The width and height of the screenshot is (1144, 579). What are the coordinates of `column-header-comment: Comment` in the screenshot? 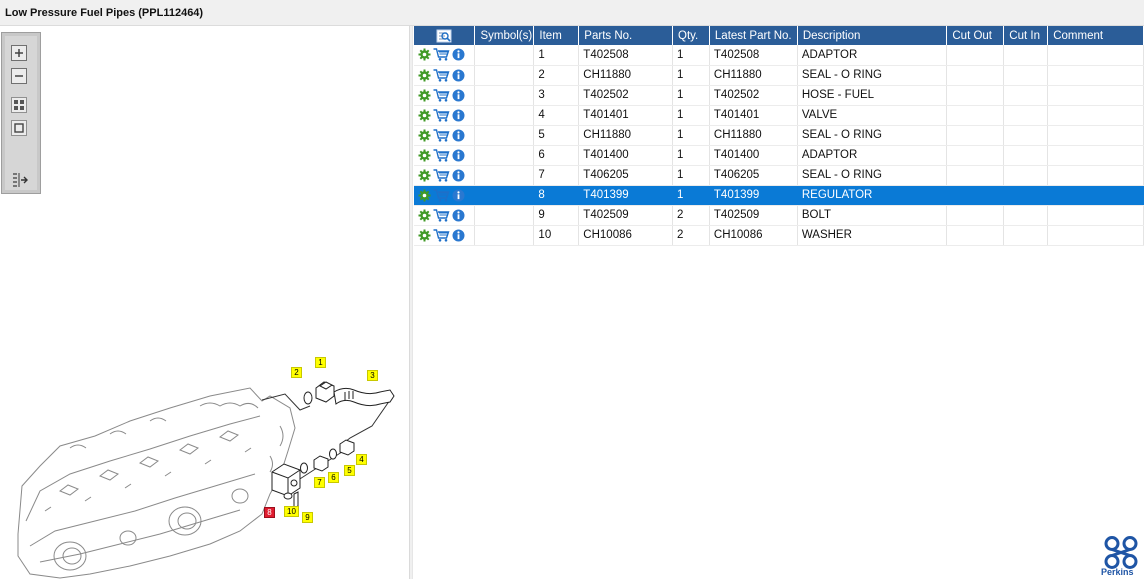 It's located at (1095, 35).